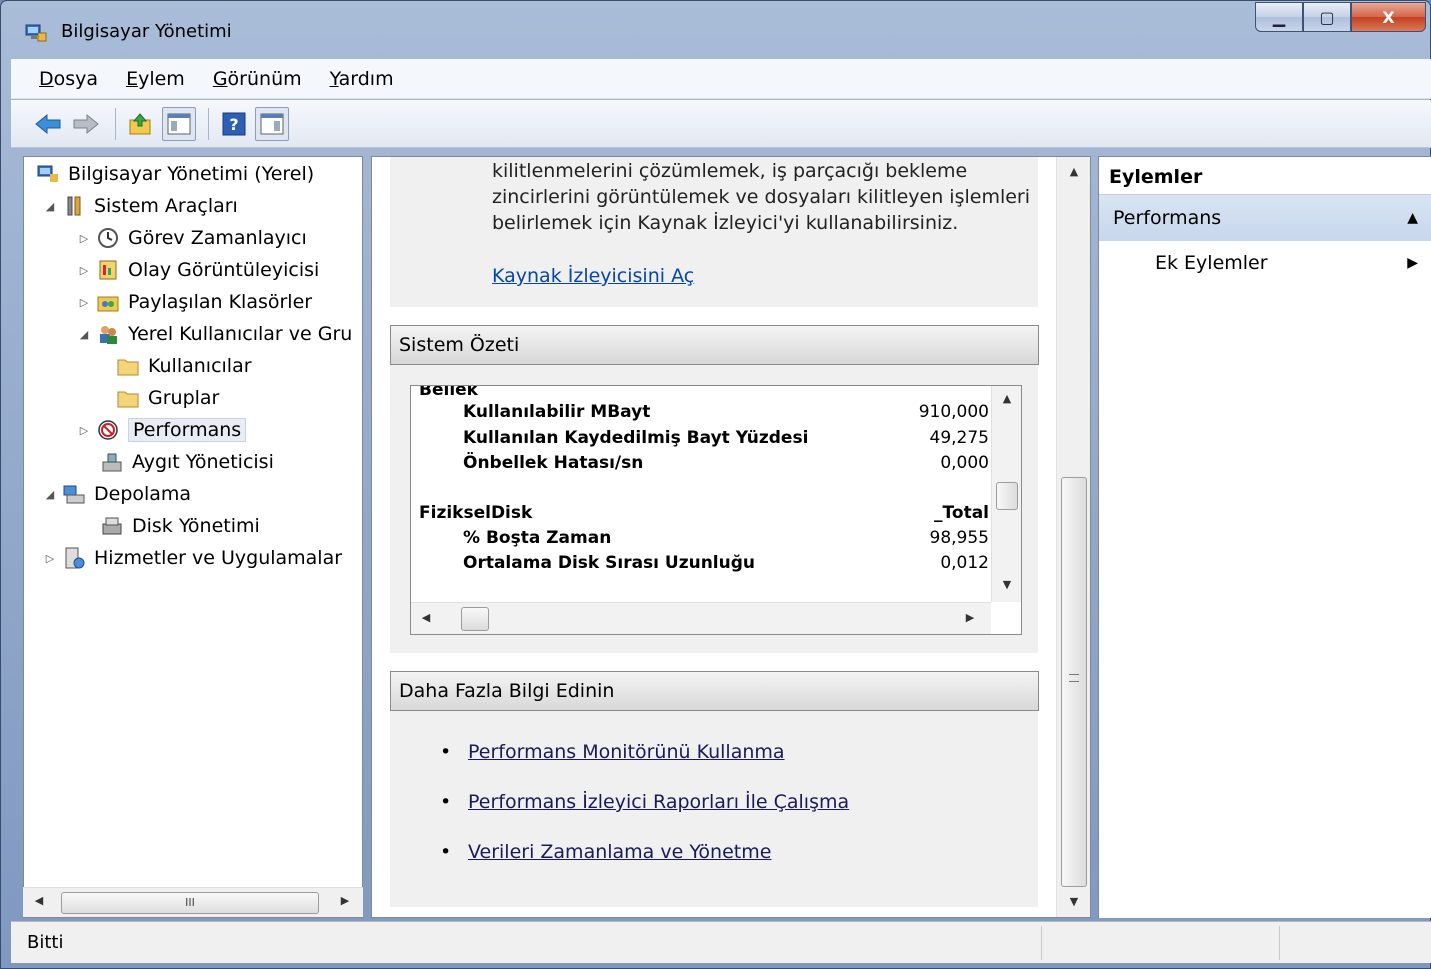 This screenshot has height=969, width=1431. I want to click on submenu-arrow-icon: ▶, so click(1412, 263).